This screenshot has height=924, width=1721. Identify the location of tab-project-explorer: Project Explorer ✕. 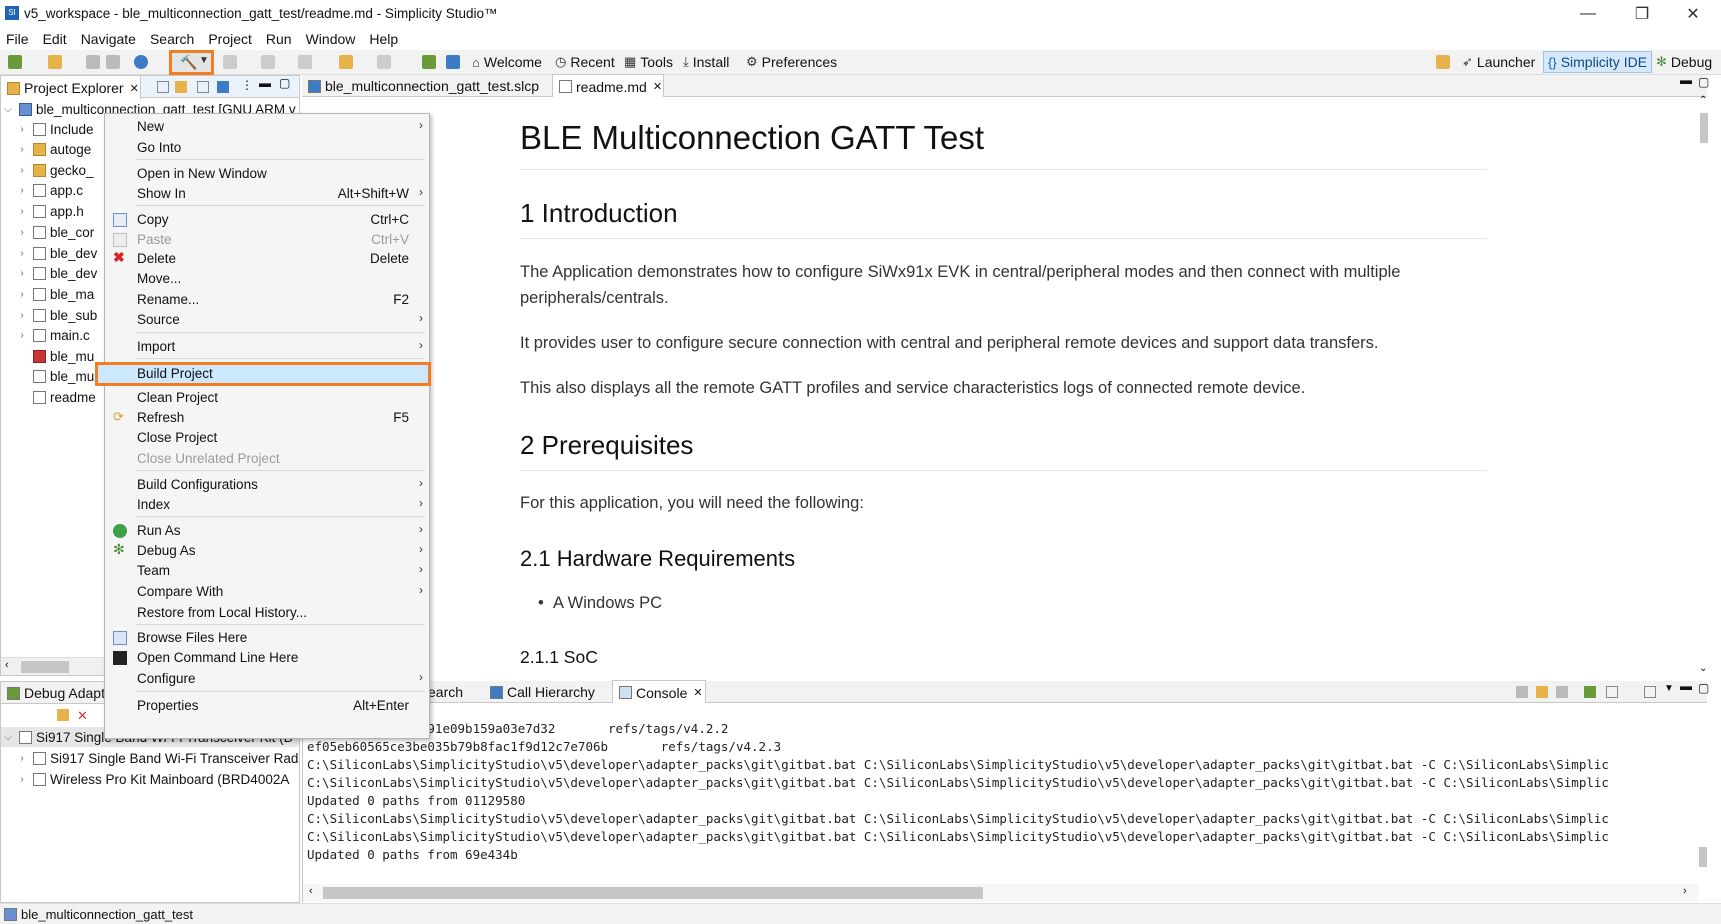
(71, 88).